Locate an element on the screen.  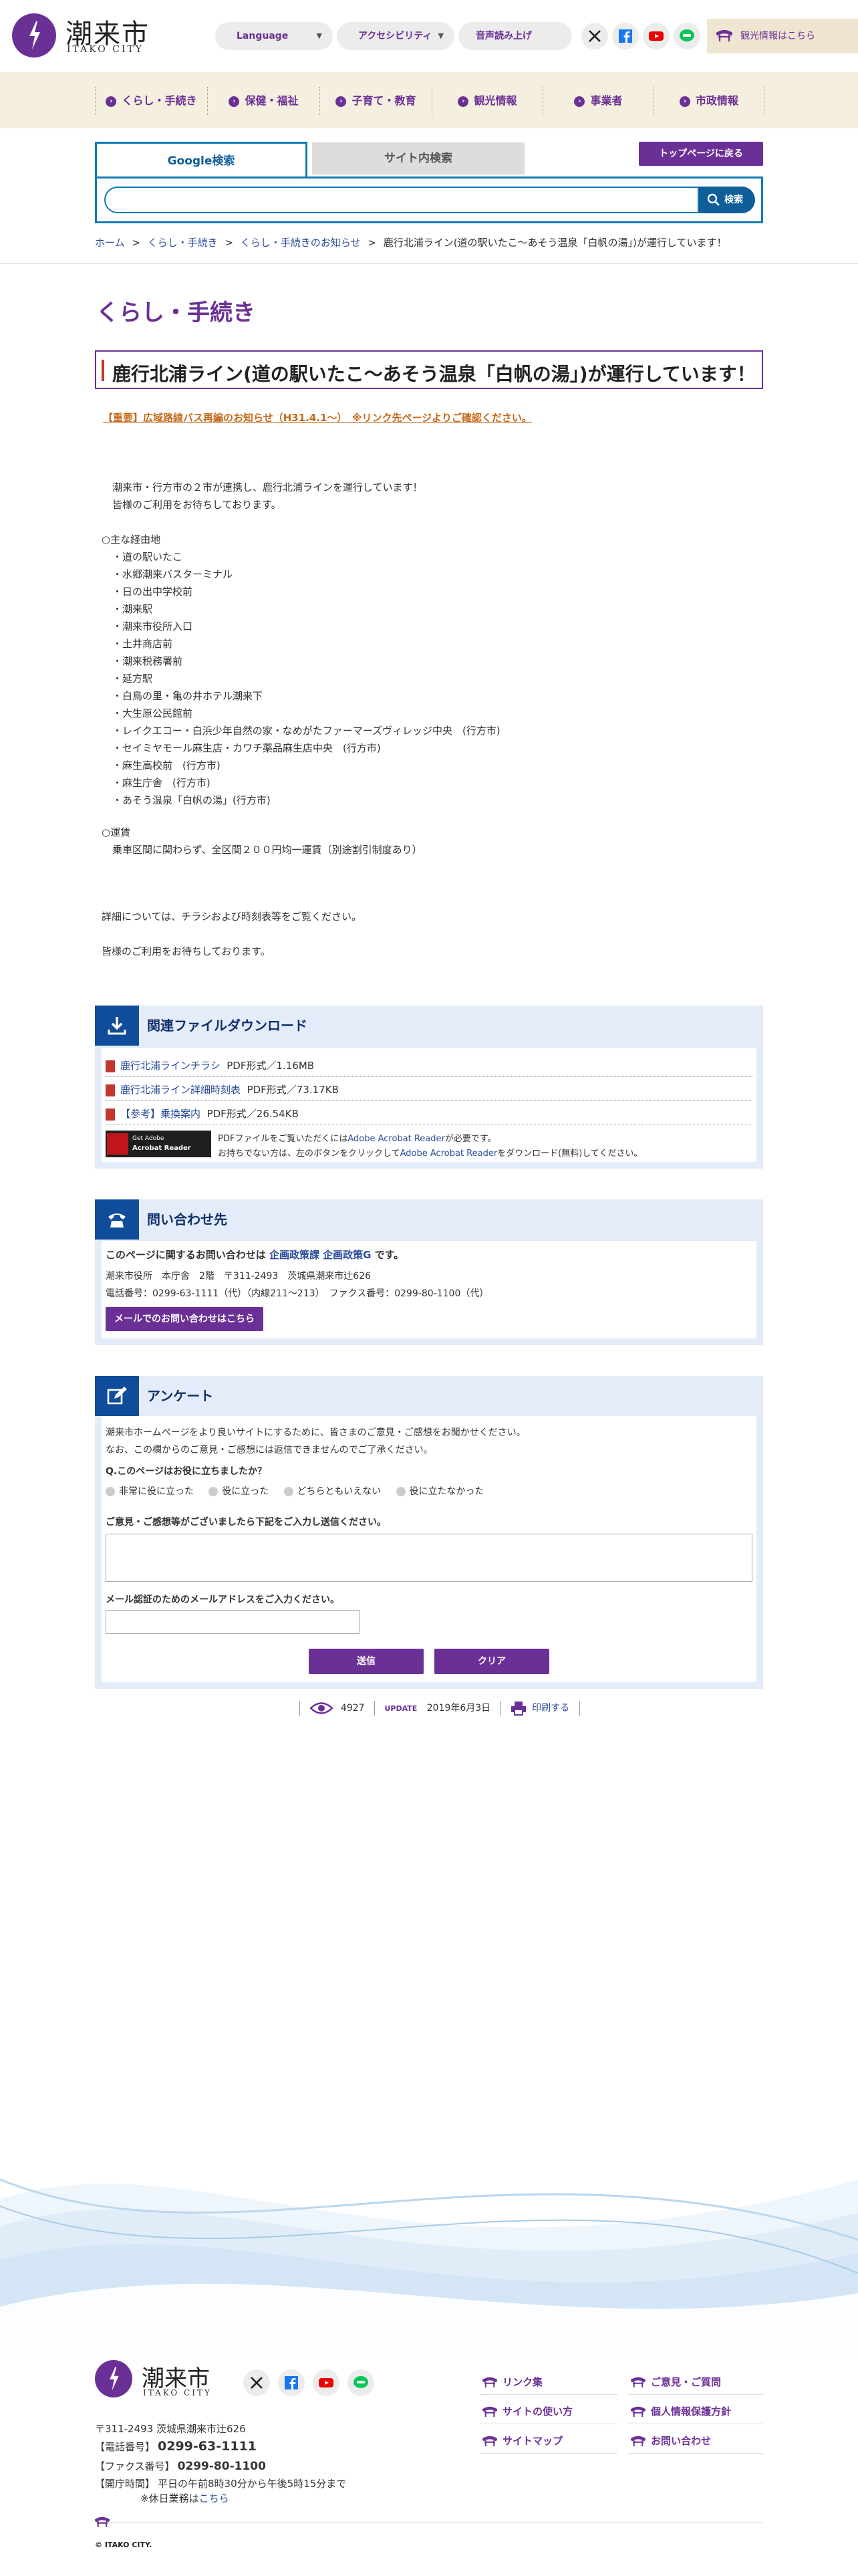
nav-item-jigyosha: › 事業者 is located at coordinates (598, 101).